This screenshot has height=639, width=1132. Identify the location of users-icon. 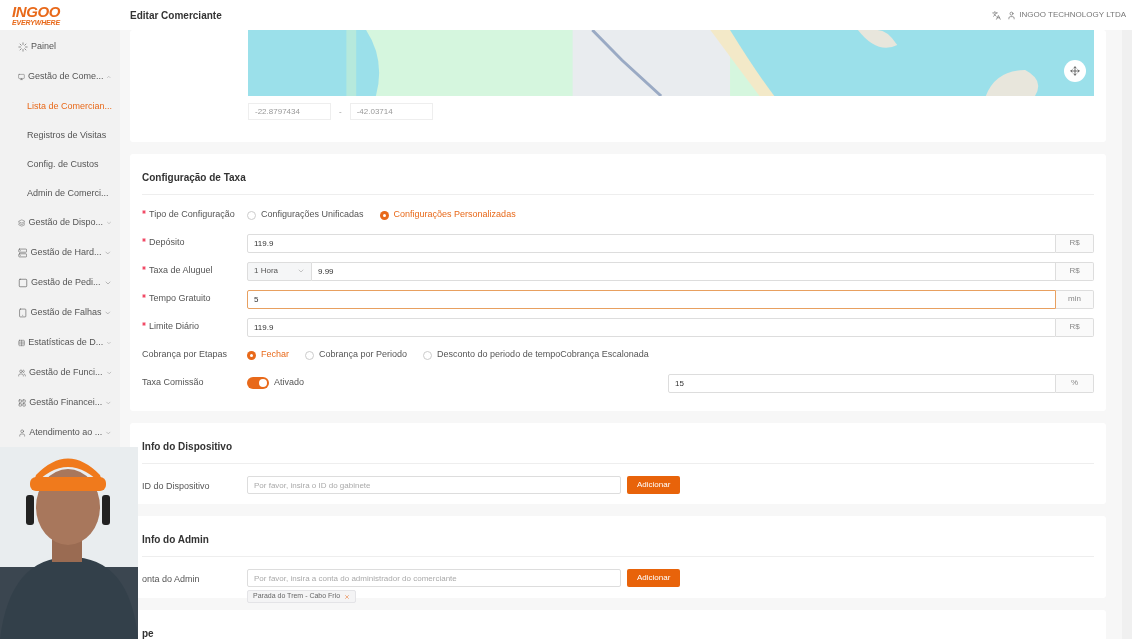
(22, 373).